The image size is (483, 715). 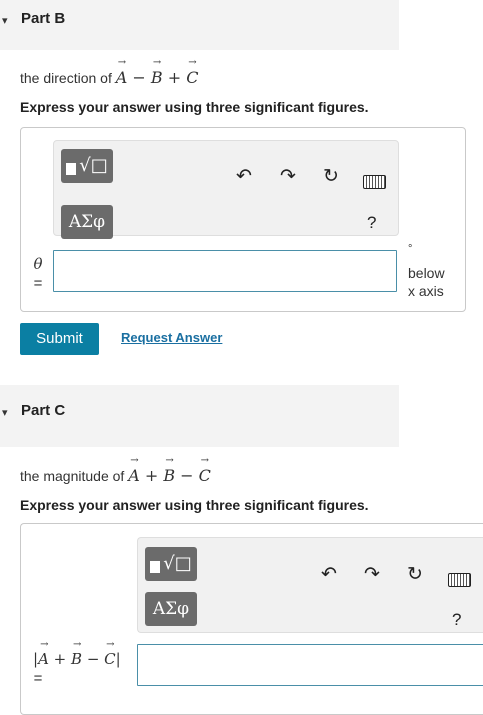 What do you see at coordinates (43, 410) in the screenshot?
I see `part-c-title: Part C` at bounding box center [43, 410].